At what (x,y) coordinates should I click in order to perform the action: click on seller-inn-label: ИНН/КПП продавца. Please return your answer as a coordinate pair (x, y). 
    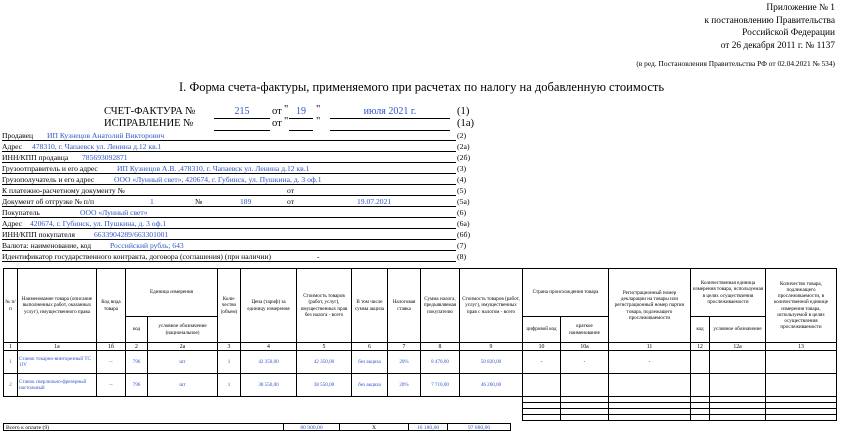
    Looking at the image, I should click on (35, 157).